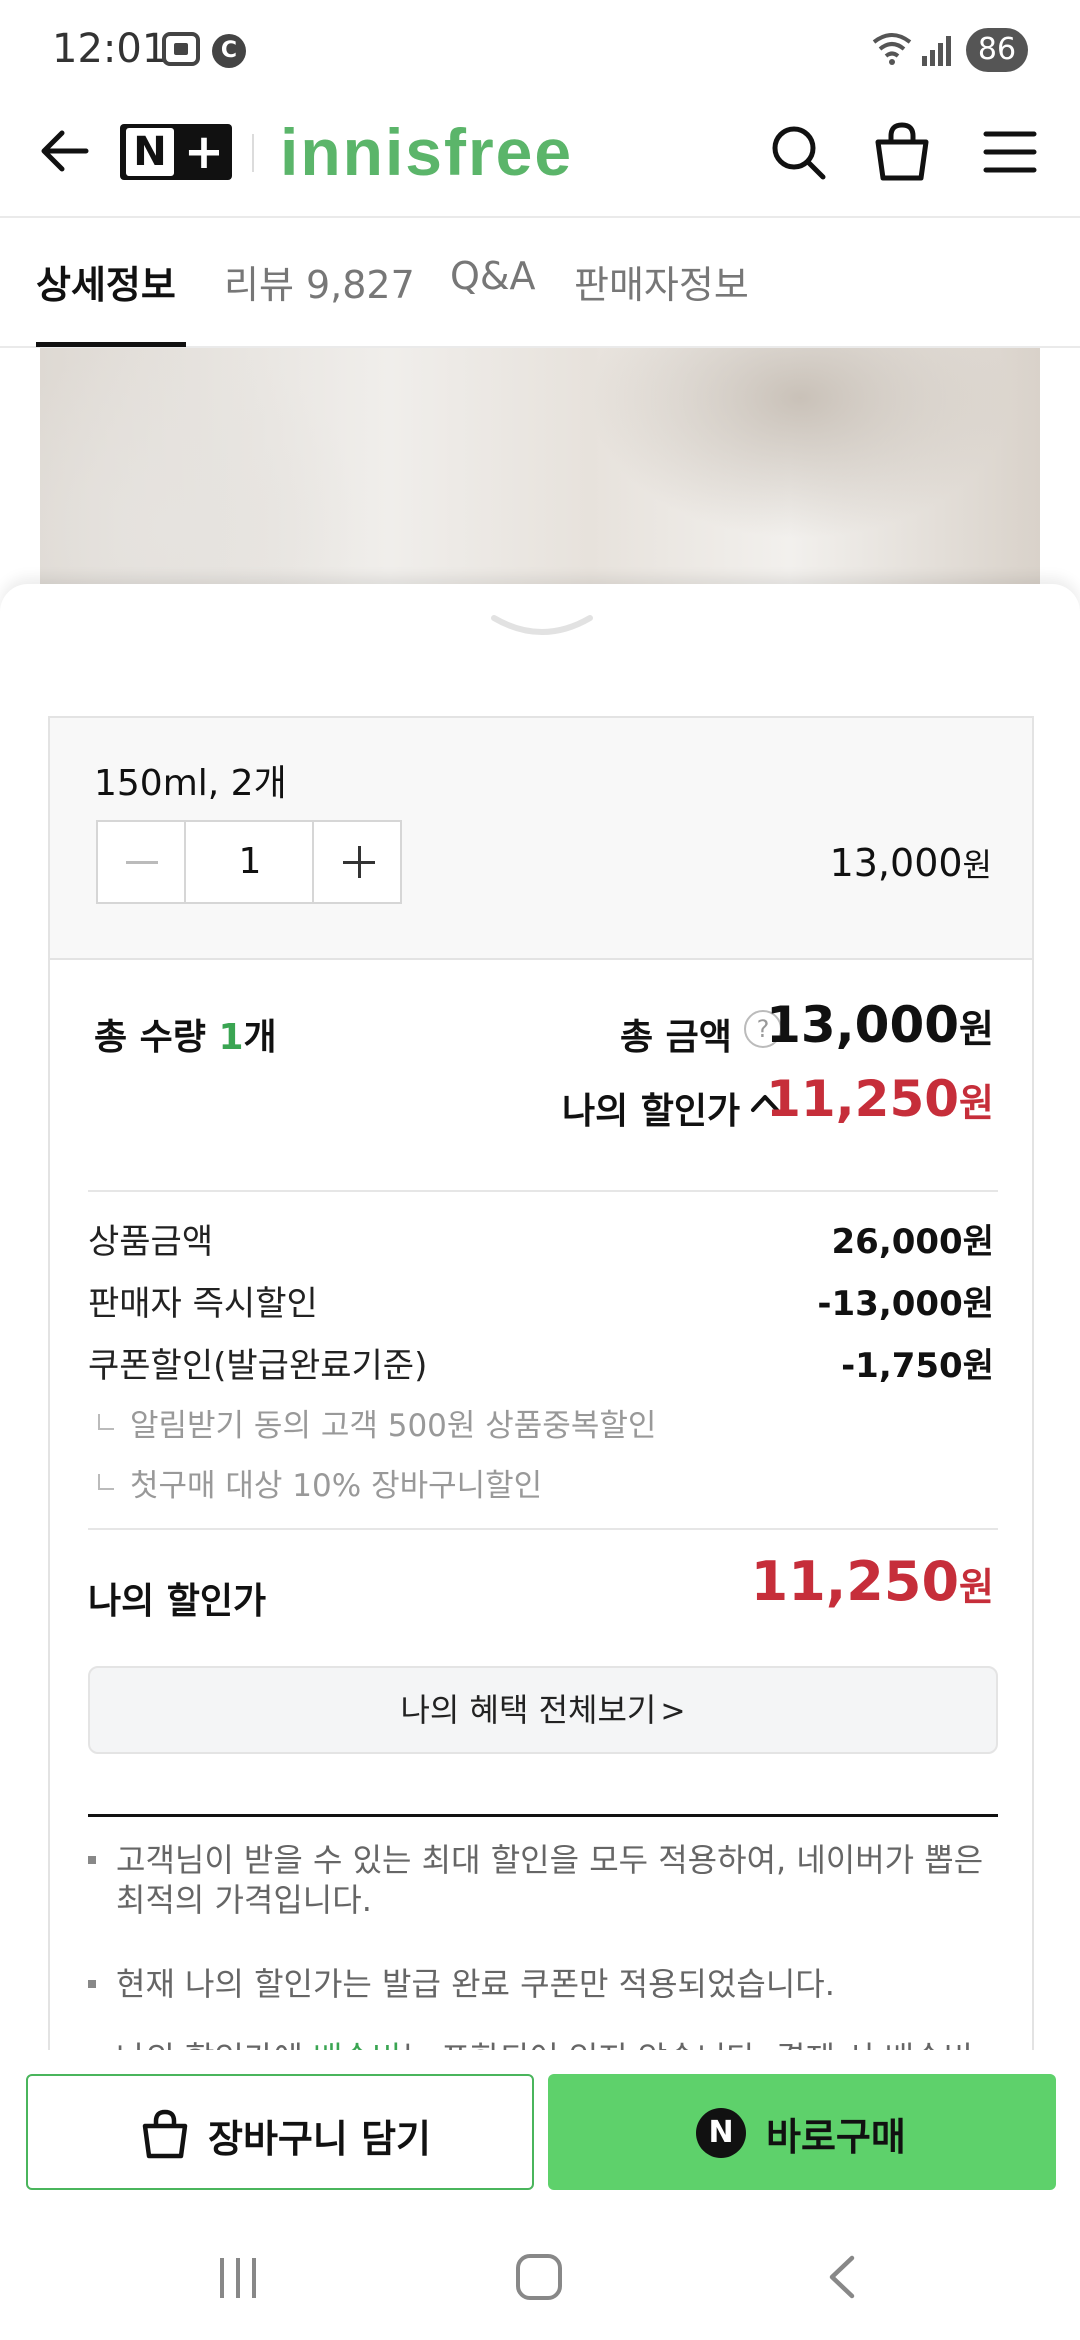 The height and width of the screenshot is (2340, 1080). Describe the element at coordinates (872, 1581) in the screenshot. I see `final-discount-price: 11,250원` at that location.